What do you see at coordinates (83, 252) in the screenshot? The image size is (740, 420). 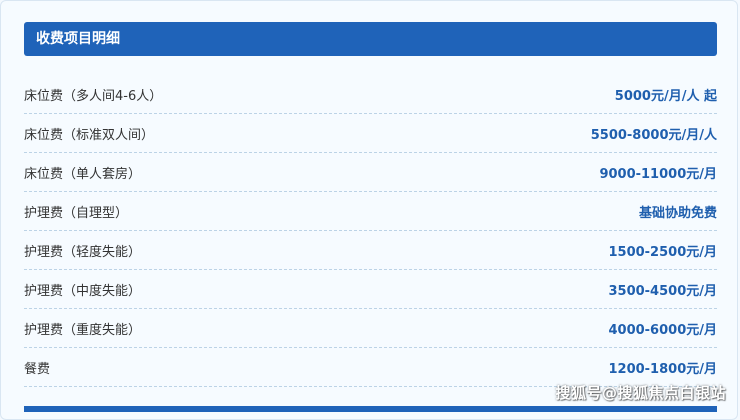 I see `fee-item-name: 护理费（轻度失能）` at bounding box center [83, 252].